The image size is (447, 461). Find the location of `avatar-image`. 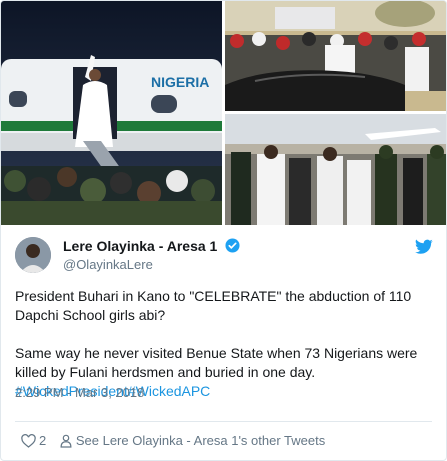

avatar-image is located at coordinates (33, 255).